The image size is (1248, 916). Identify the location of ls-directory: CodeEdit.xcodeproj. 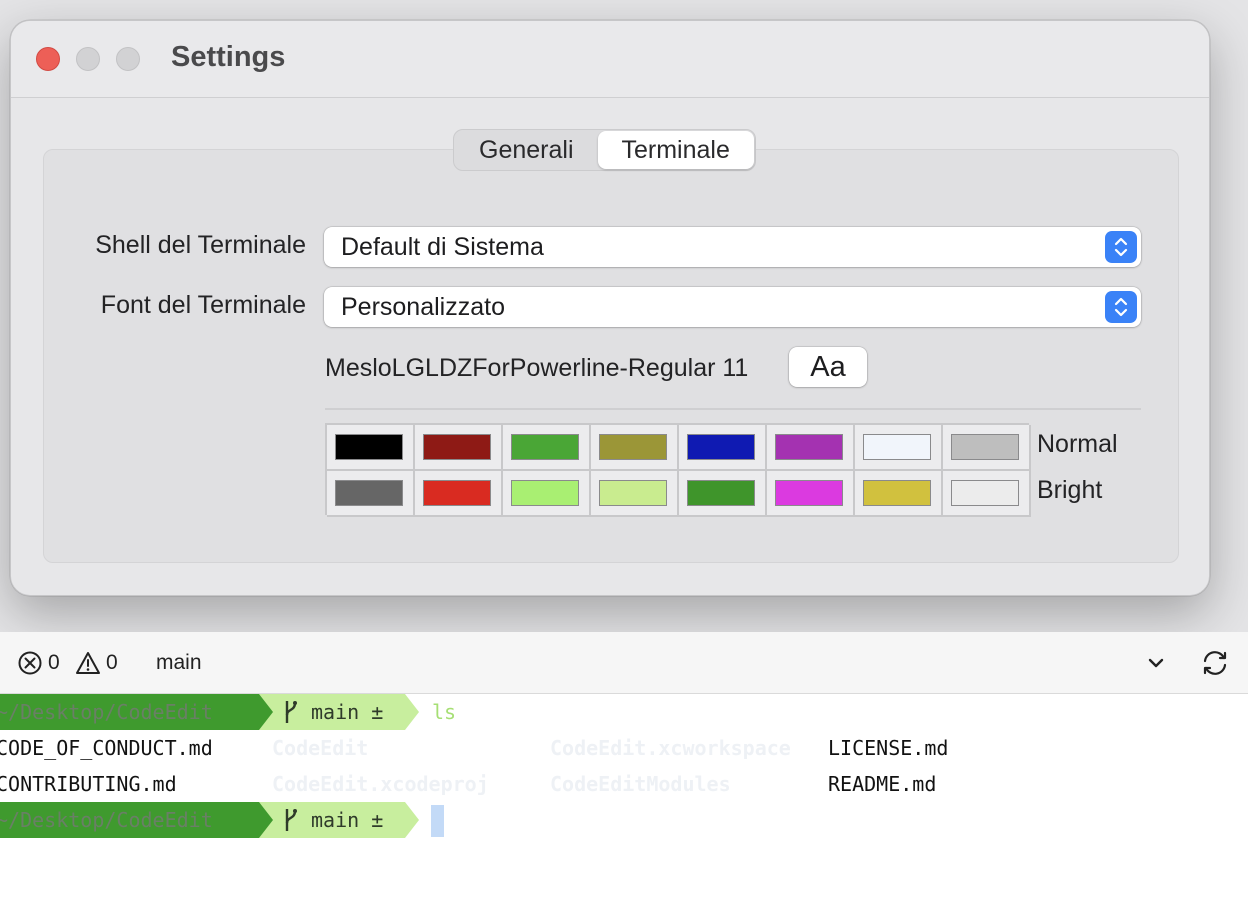
(380, 784).